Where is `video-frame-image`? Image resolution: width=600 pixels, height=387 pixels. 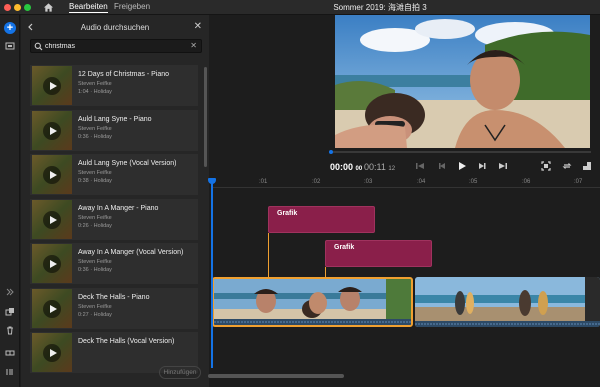
video-frame-image is located at coordinates (462, 81).